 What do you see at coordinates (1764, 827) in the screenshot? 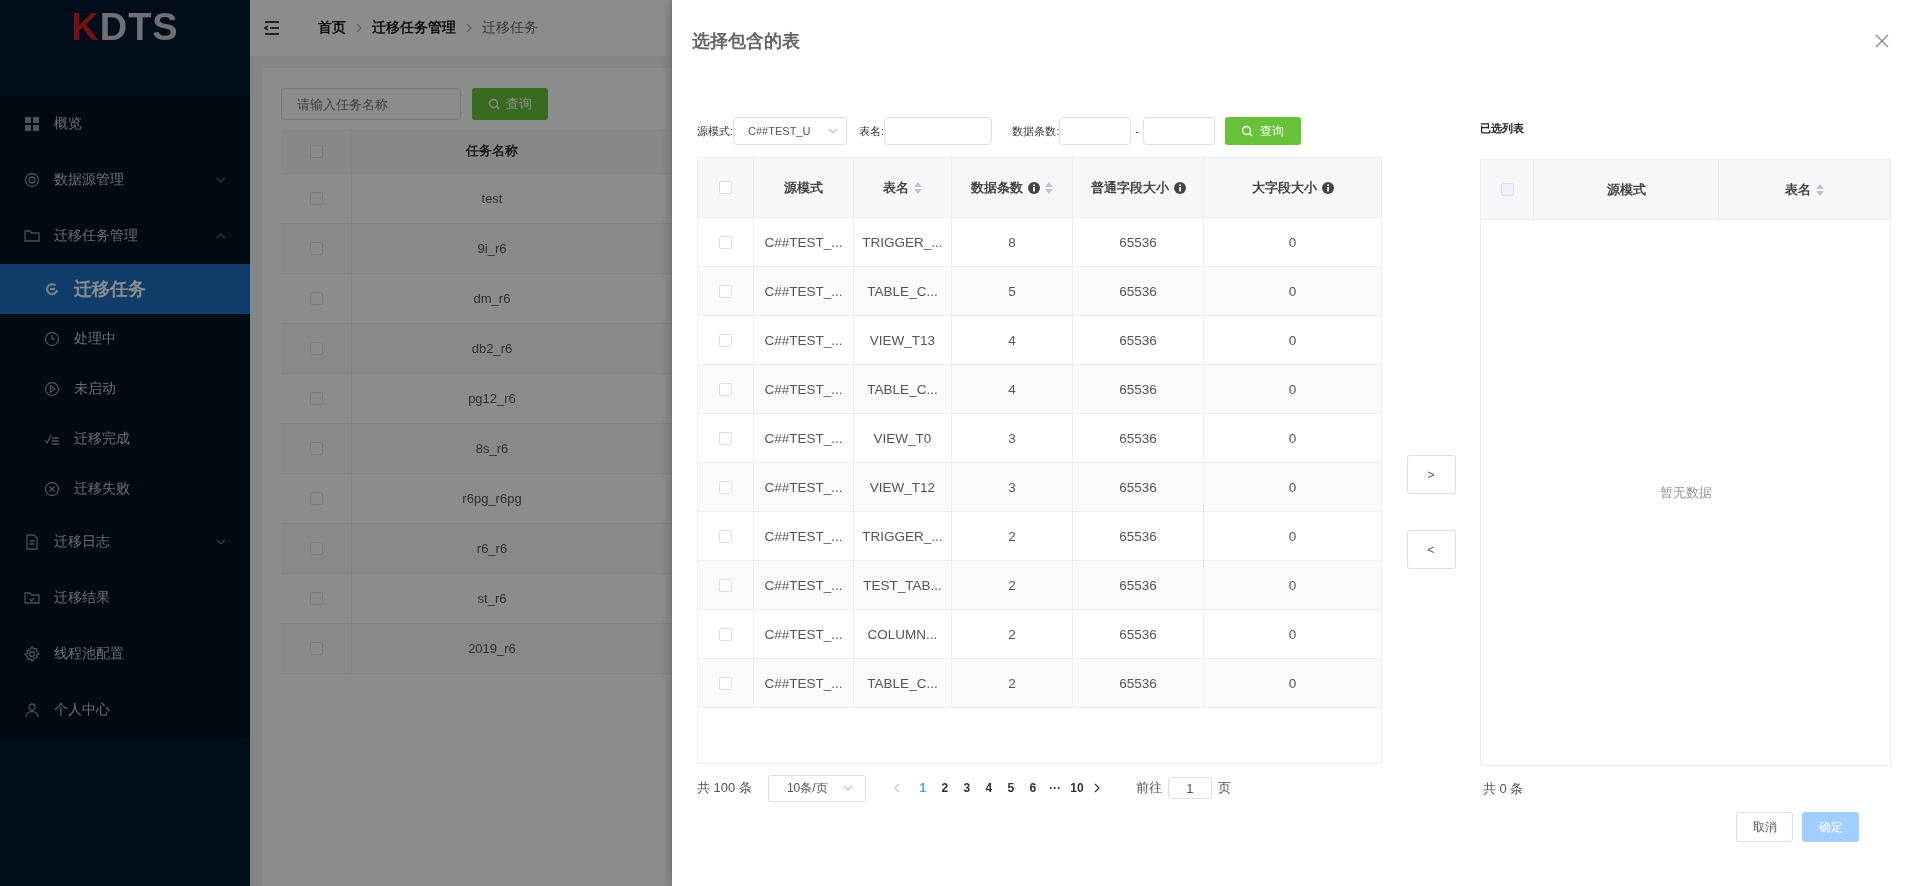
I see `cancel-button: 取消` at bounding box center [1764, 827].